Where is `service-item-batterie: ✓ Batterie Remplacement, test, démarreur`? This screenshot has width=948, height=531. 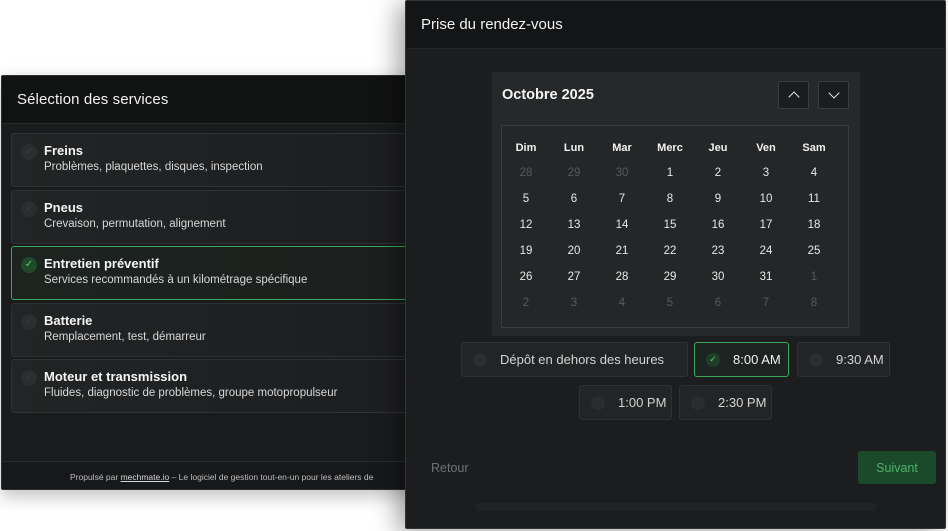
service-item-batterie: ✓ Batterie Remplacement, test, démarreur is located at coordinates (215, 329).